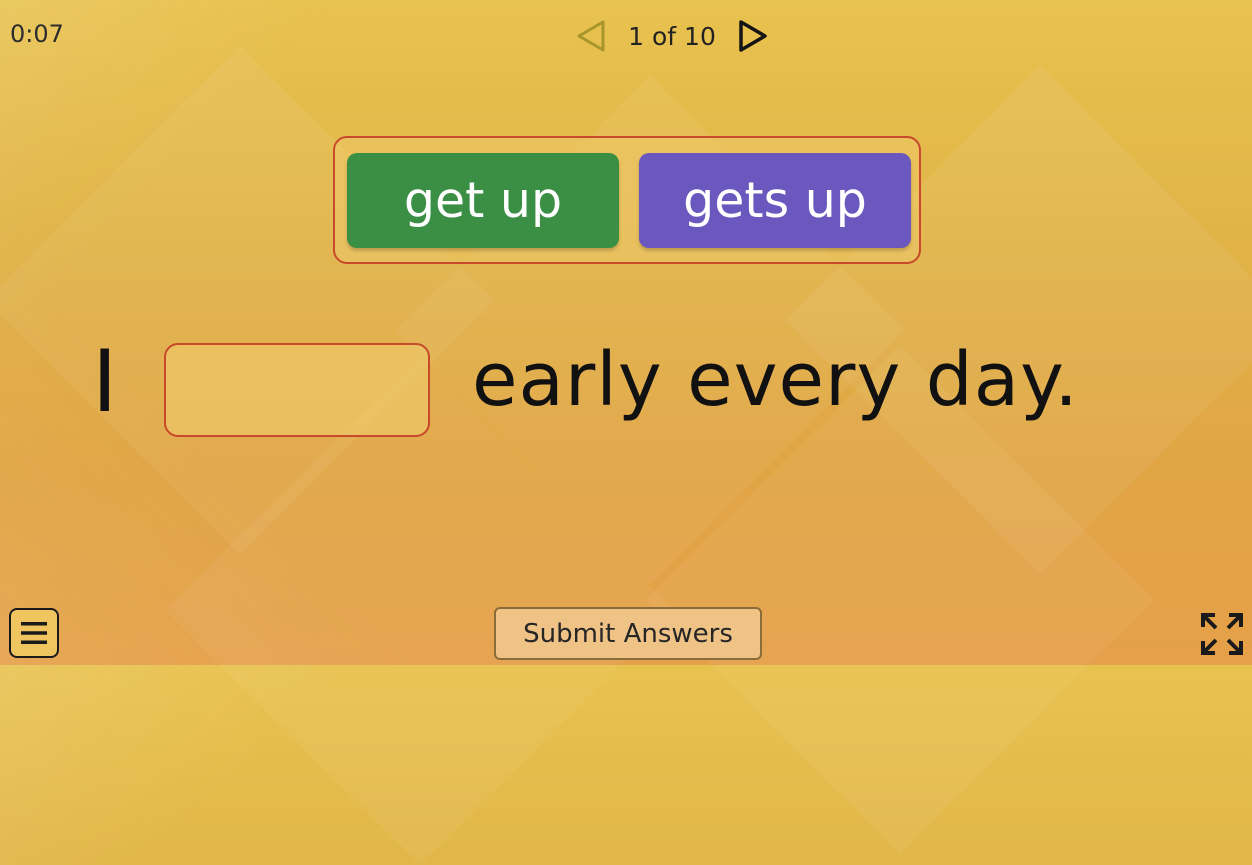 The image size is (1252, 865). What do you see at coordinates (775, 200) in the screenshot?
I see `choice-gets-up: gets up` at bounding box center [775, 200].